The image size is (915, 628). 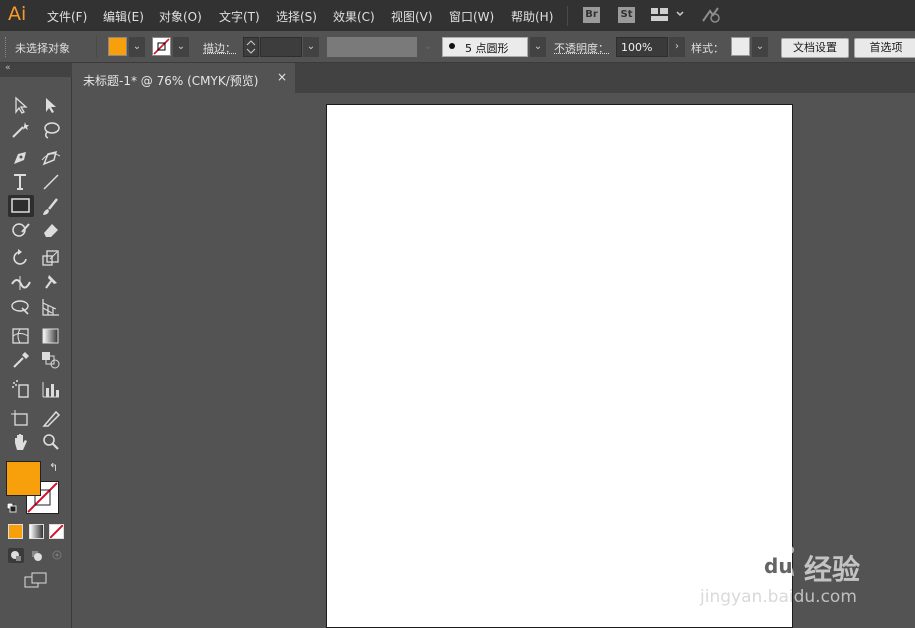 I want to click on slice-tool-icon, so click(x=51, y=418).